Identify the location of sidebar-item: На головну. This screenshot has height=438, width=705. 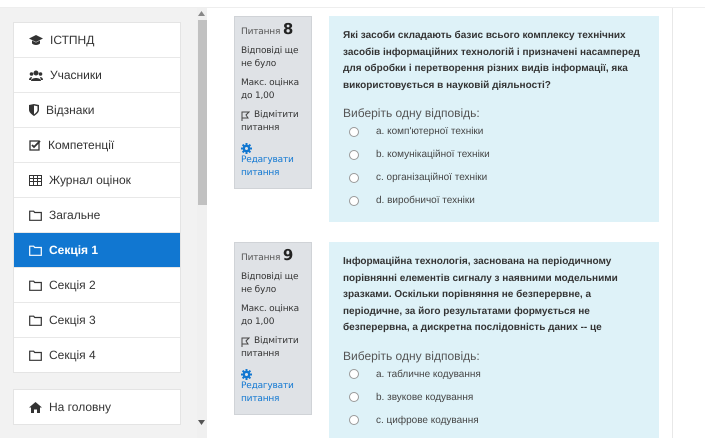
(97, 407).